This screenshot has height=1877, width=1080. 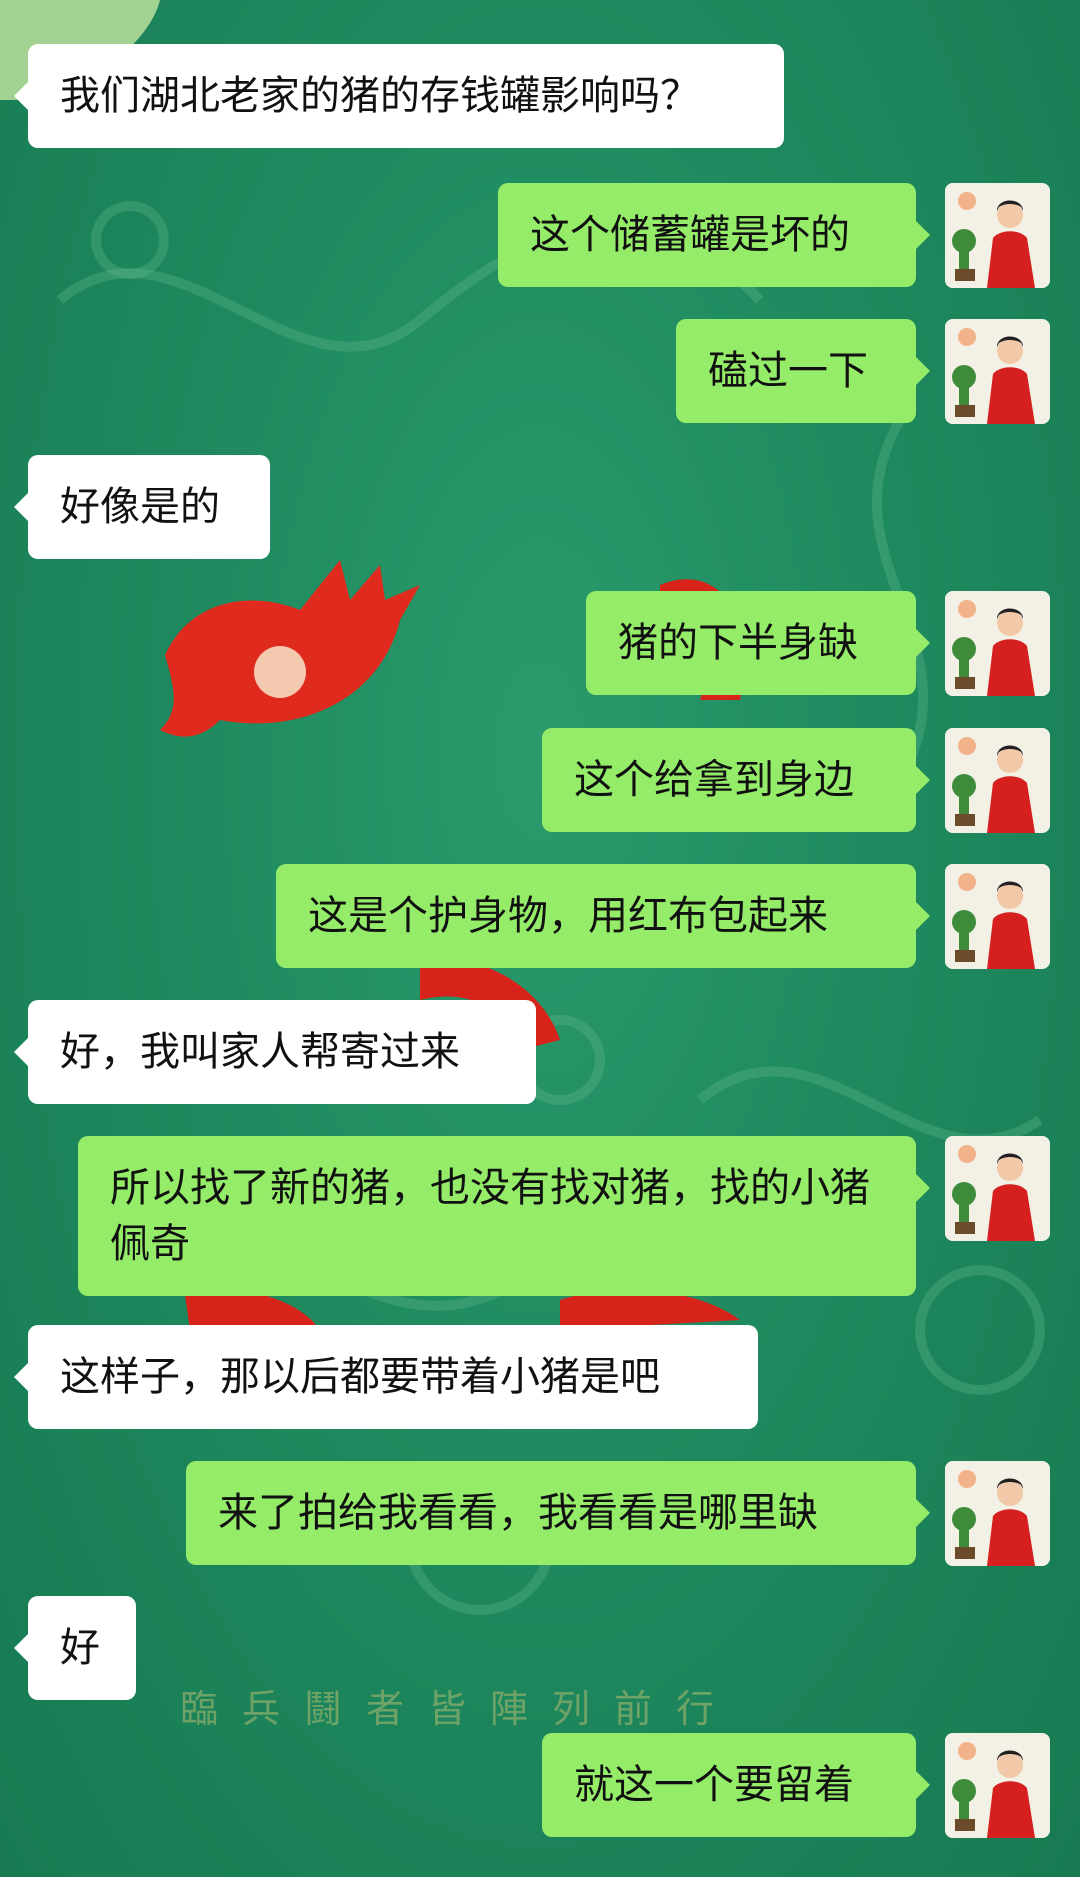 I want to click on message-bubble-incoming: 好, so click(x=75, y=1648).